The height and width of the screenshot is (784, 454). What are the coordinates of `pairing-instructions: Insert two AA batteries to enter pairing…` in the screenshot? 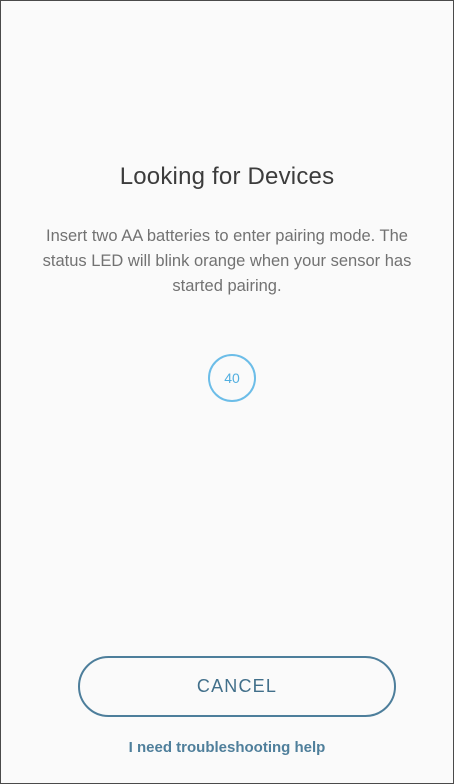 It's located at (227, 261).